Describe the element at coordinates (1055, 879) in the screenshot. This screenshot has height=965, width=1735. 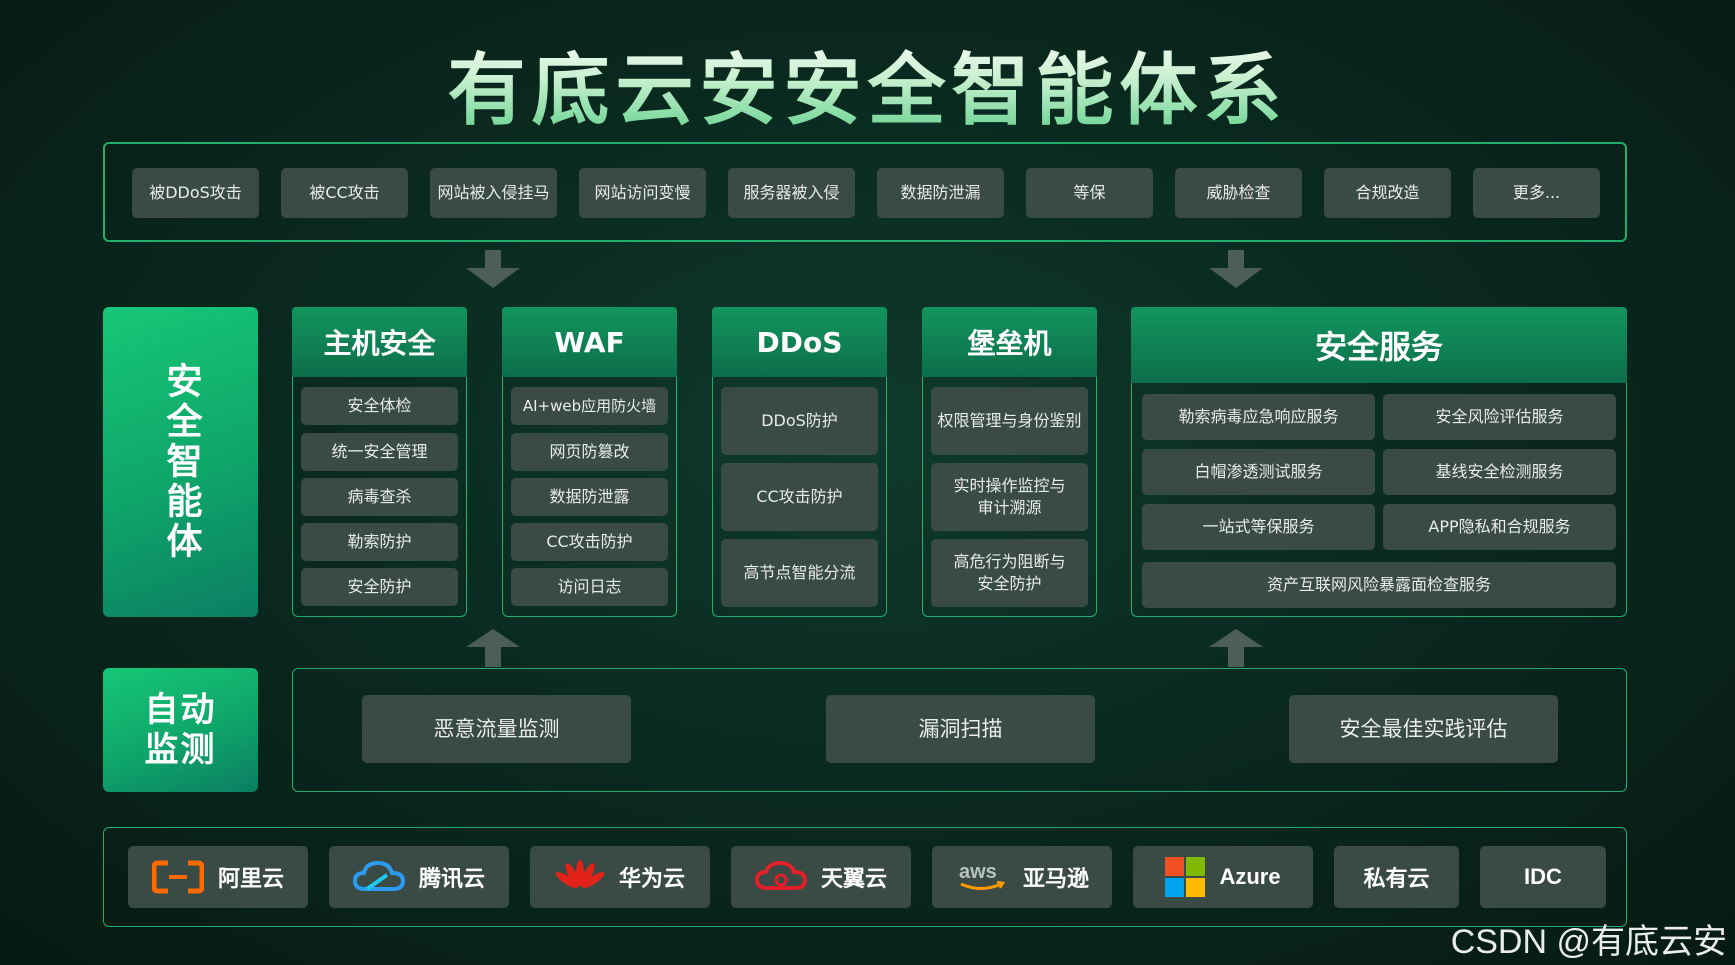
I see `cloud-name: 亚马逊` at that location.